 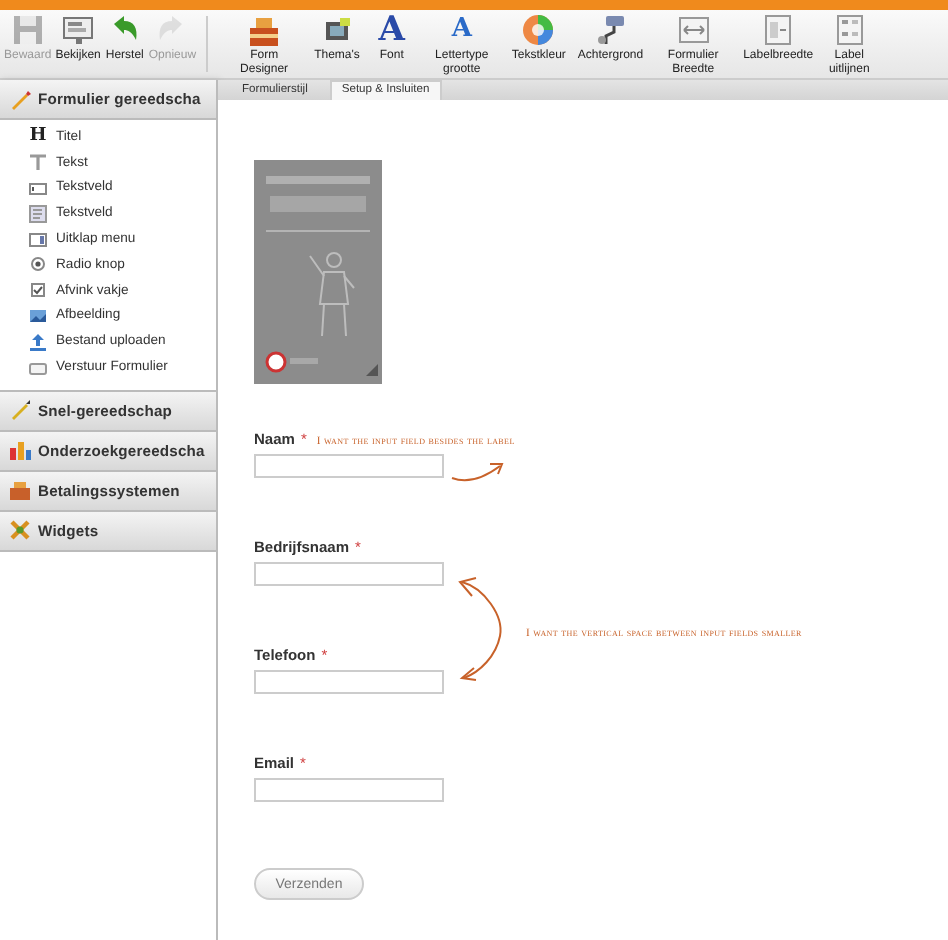 What do you see at coordinates (38, 290) in the screenshot?
I see `checkbox-icon` at bounding box center [38, 290].